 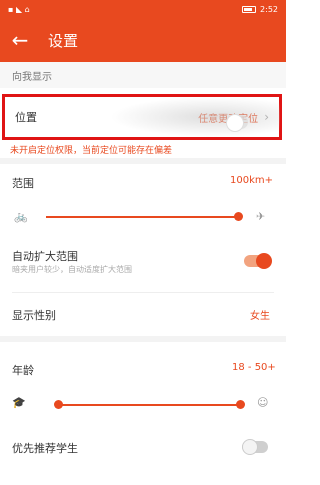 What do you see at coordinates (249, 9) in the screenshot?
I see `battery-icon` at bounding box center [249, 9].